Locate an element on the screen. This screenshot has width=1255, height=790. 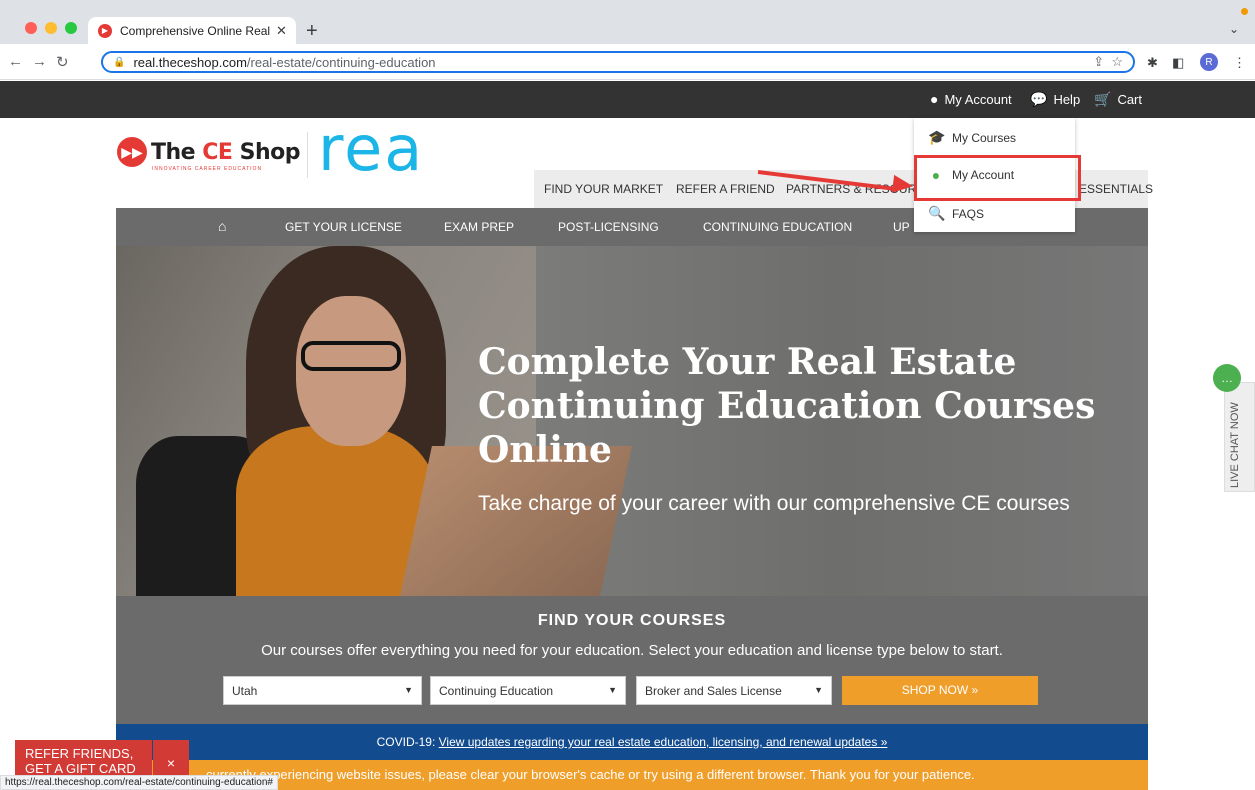
forward-icon: → is located at coordinates (39, 61).